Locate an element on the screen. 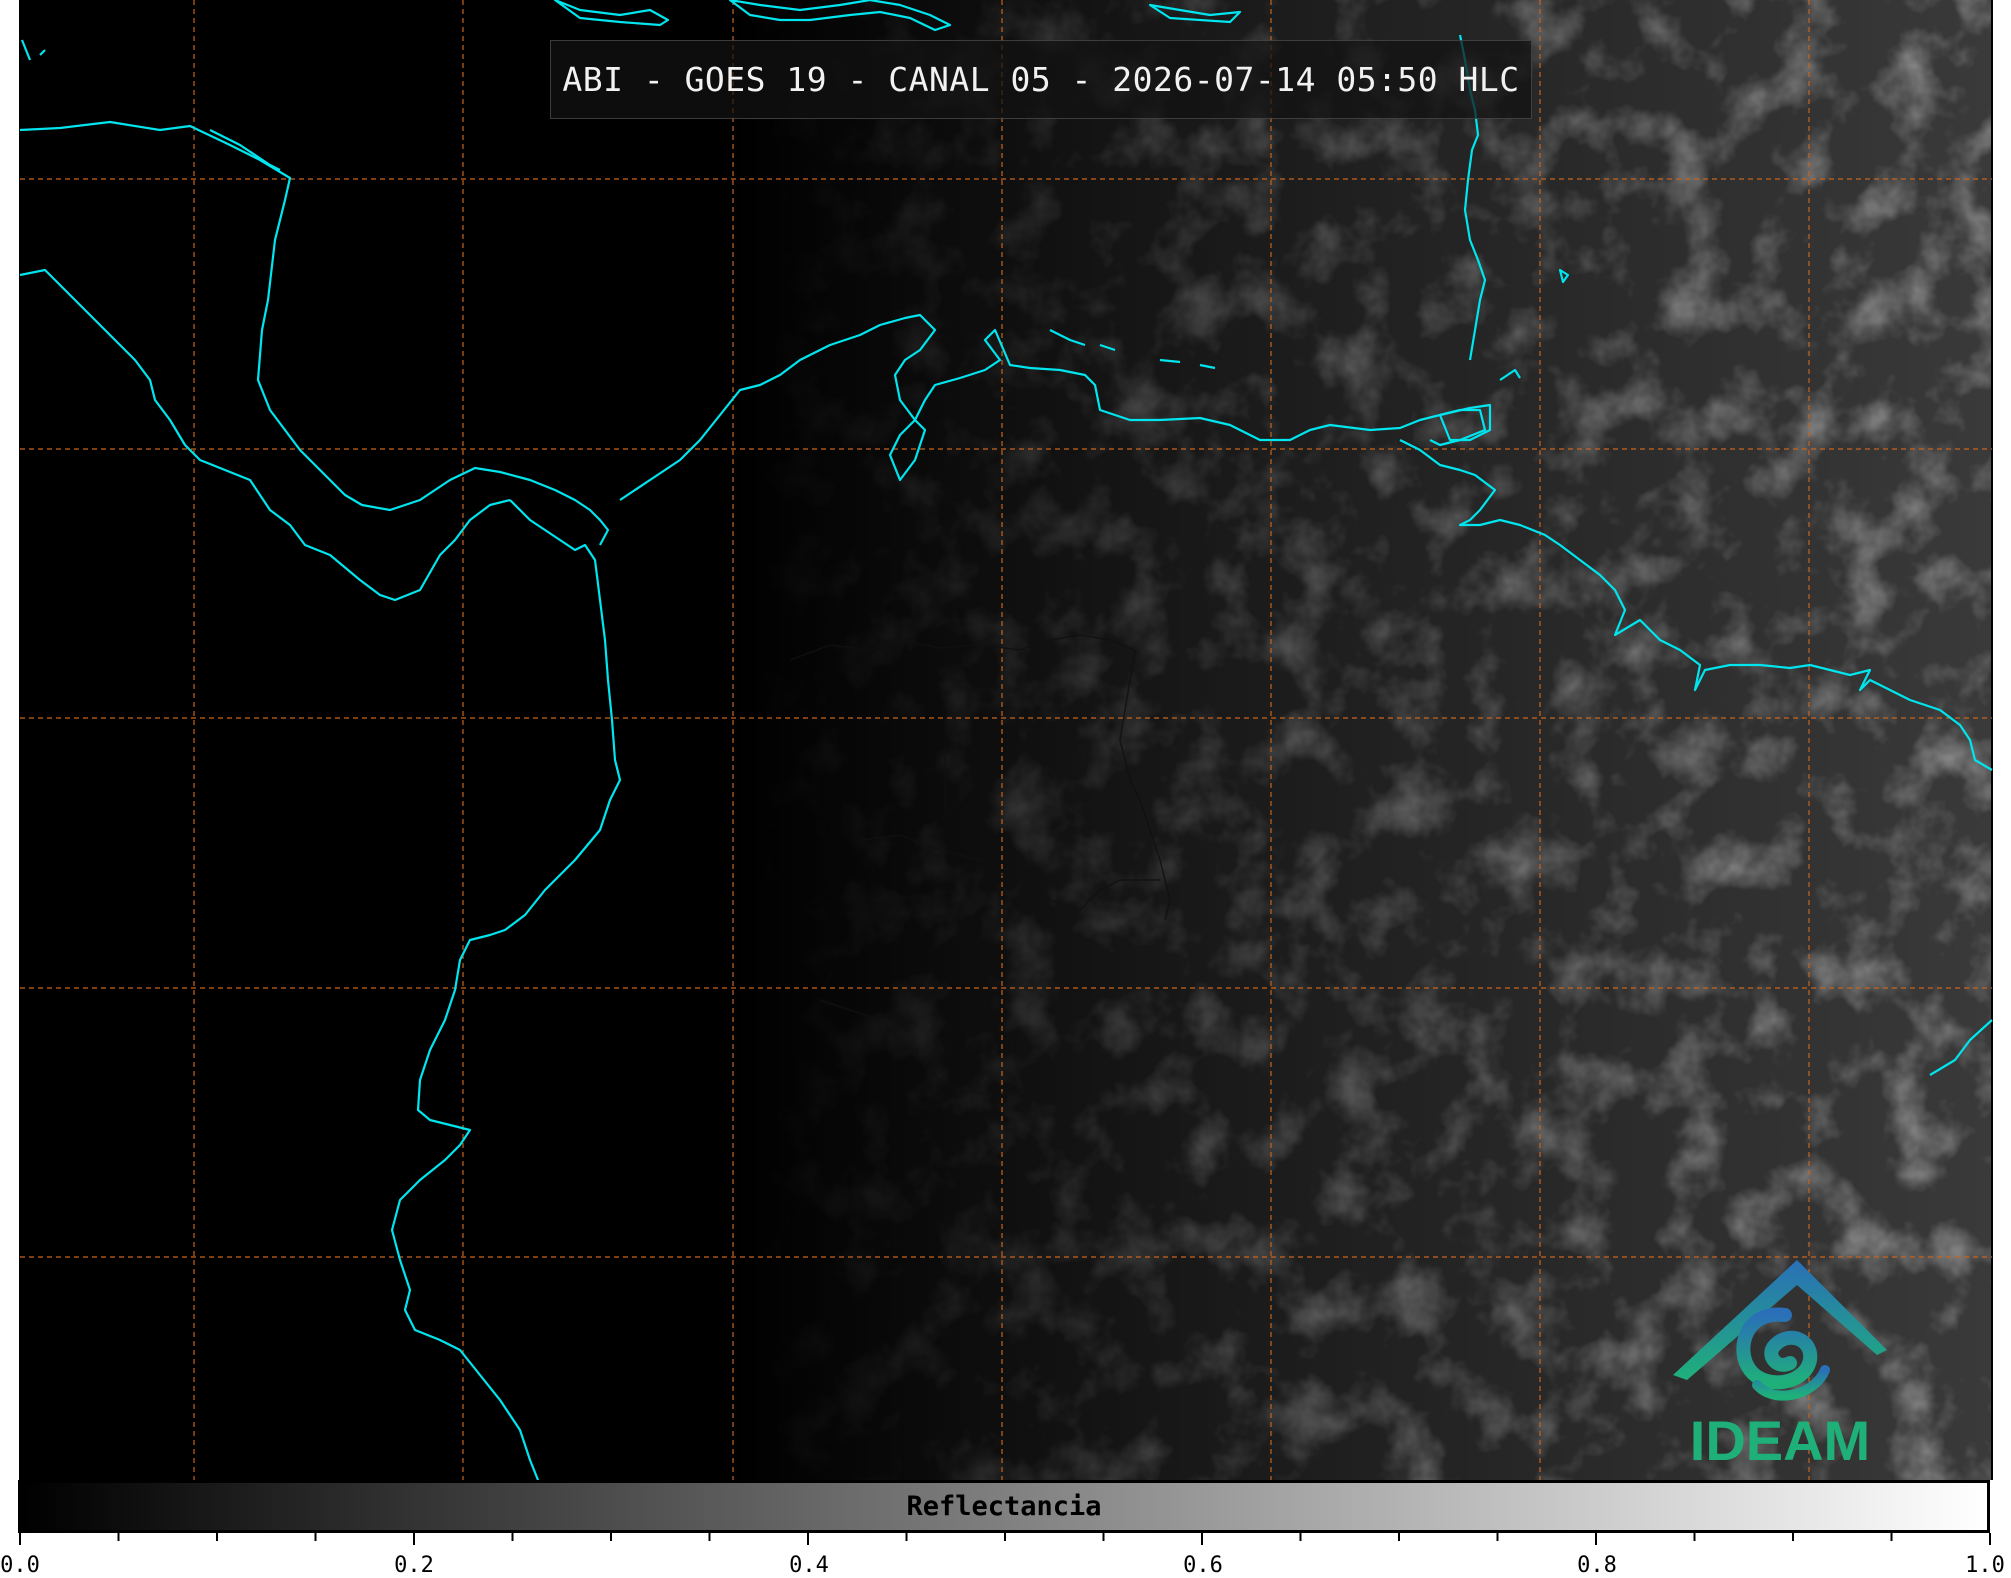 This screenshot has height=1578, width=2011. colorbar-tick-label: 0.0 is located at coordinates (20, 1565).